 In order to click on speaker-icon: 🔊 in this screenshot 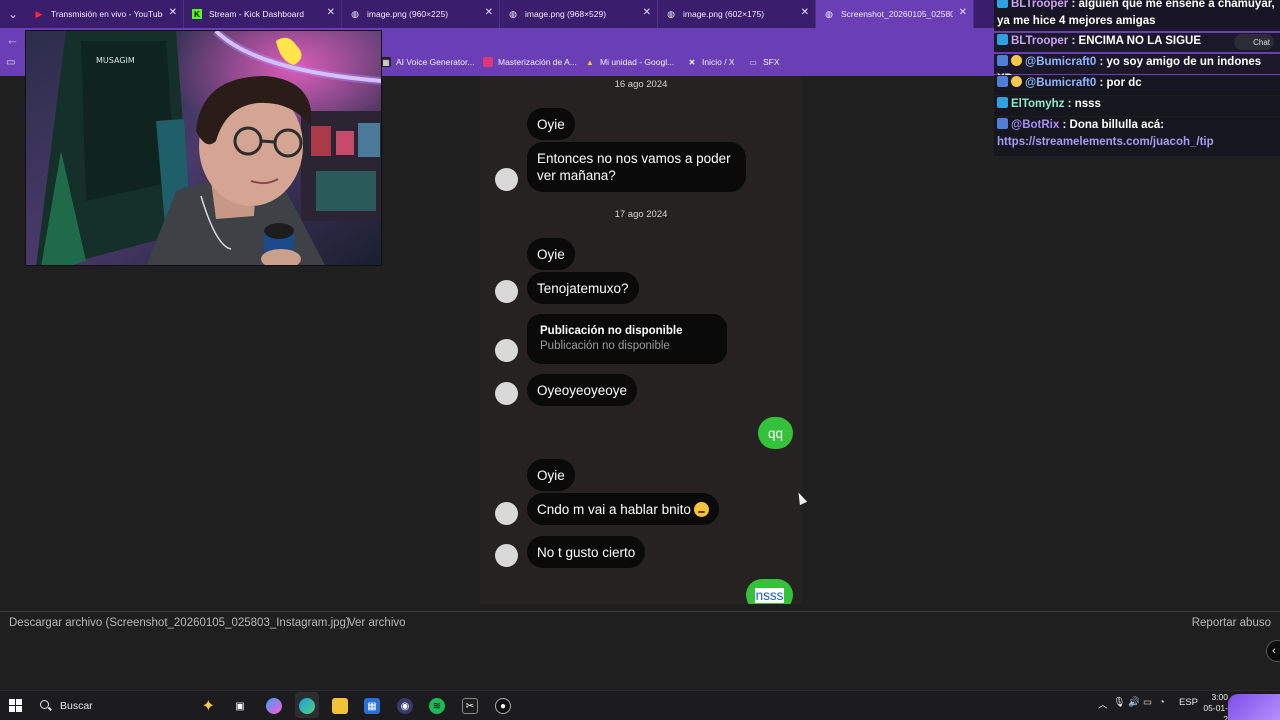, I will do `click(1134, 702)`.